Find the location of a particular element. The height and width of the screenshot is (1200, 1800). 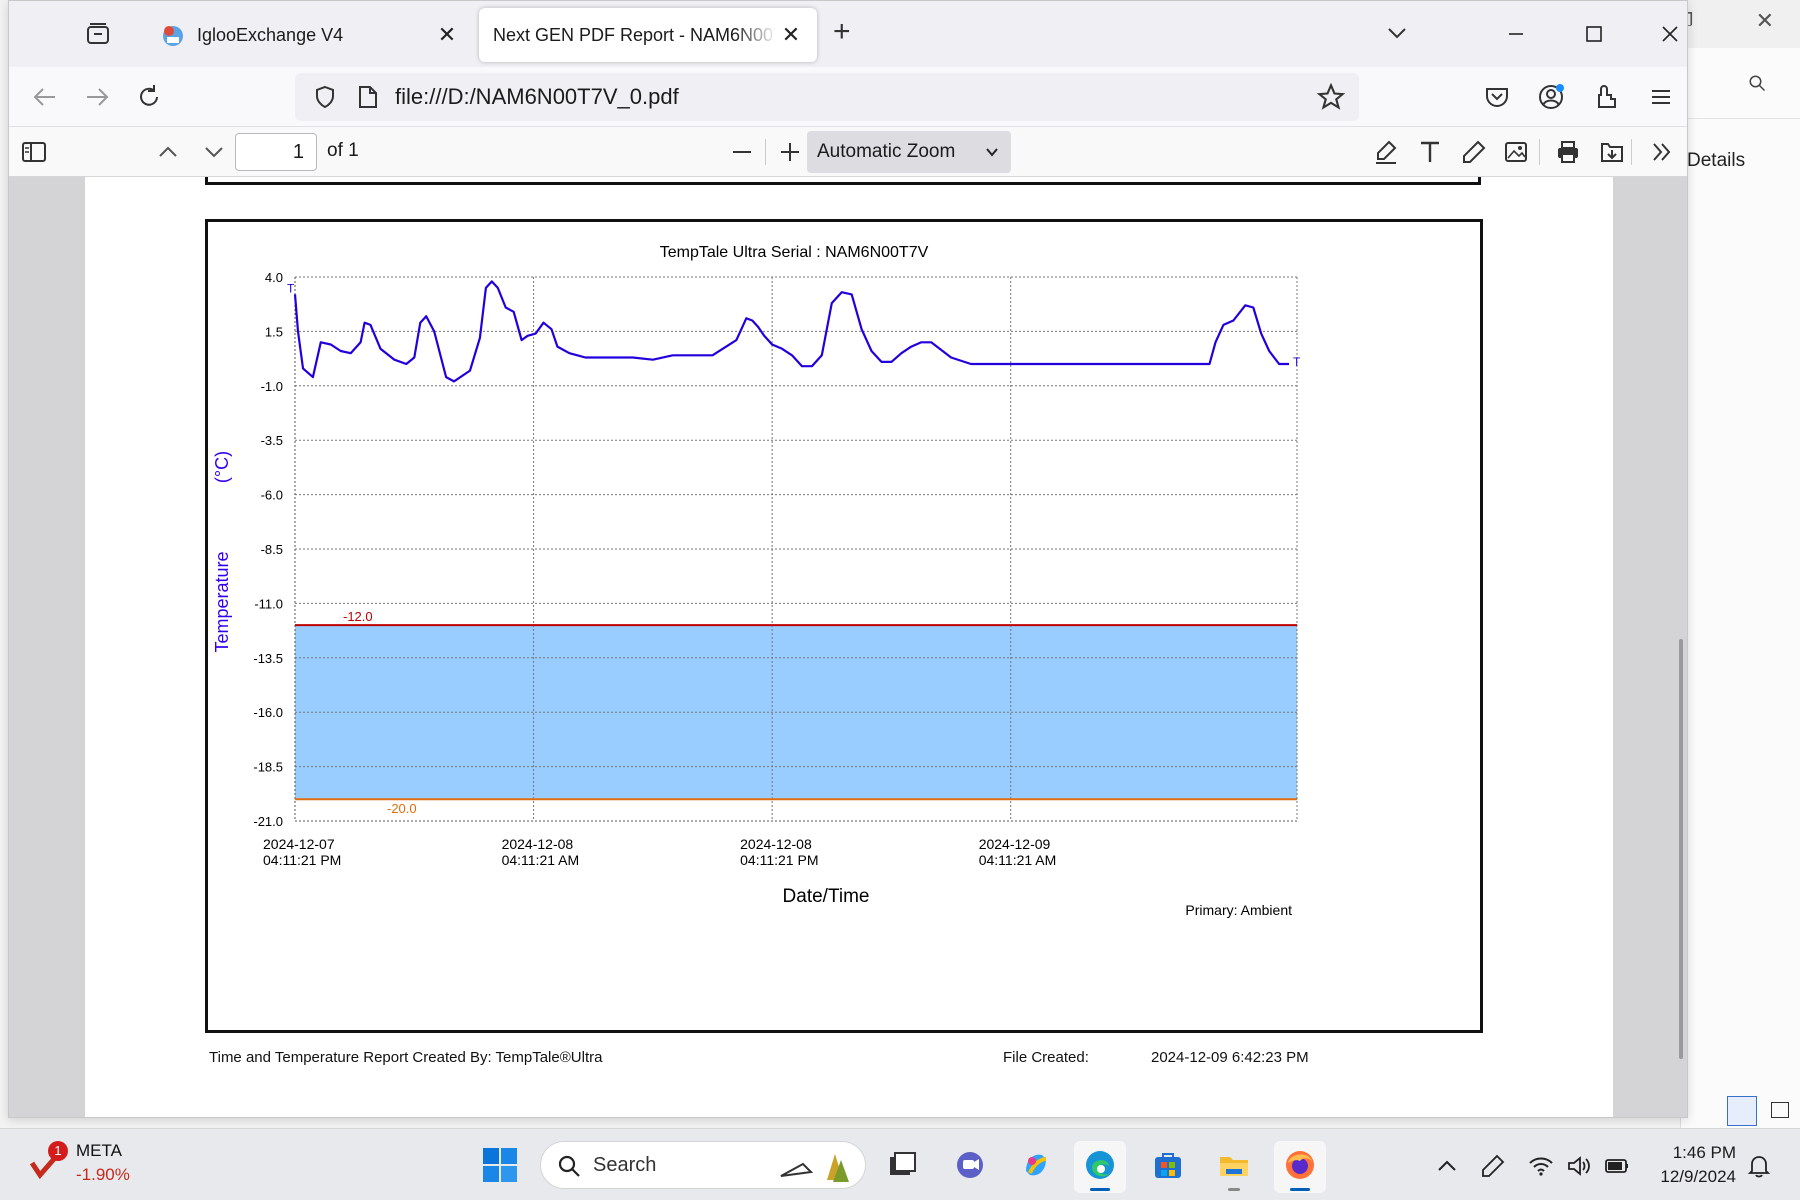

edge-button is located at coordinates (1100, 1167).